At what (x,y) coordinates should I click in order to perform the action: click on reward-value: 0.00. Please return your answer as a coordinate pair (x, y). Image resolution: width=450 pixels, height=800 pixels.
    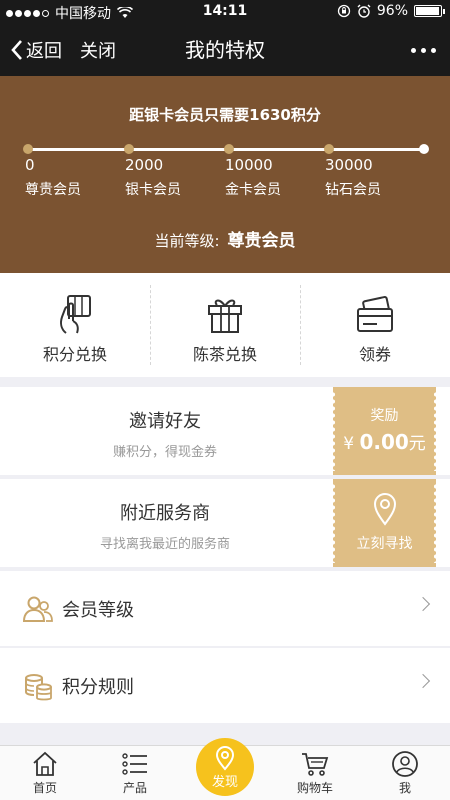
    Looking at the image, I should click on (384, 442).